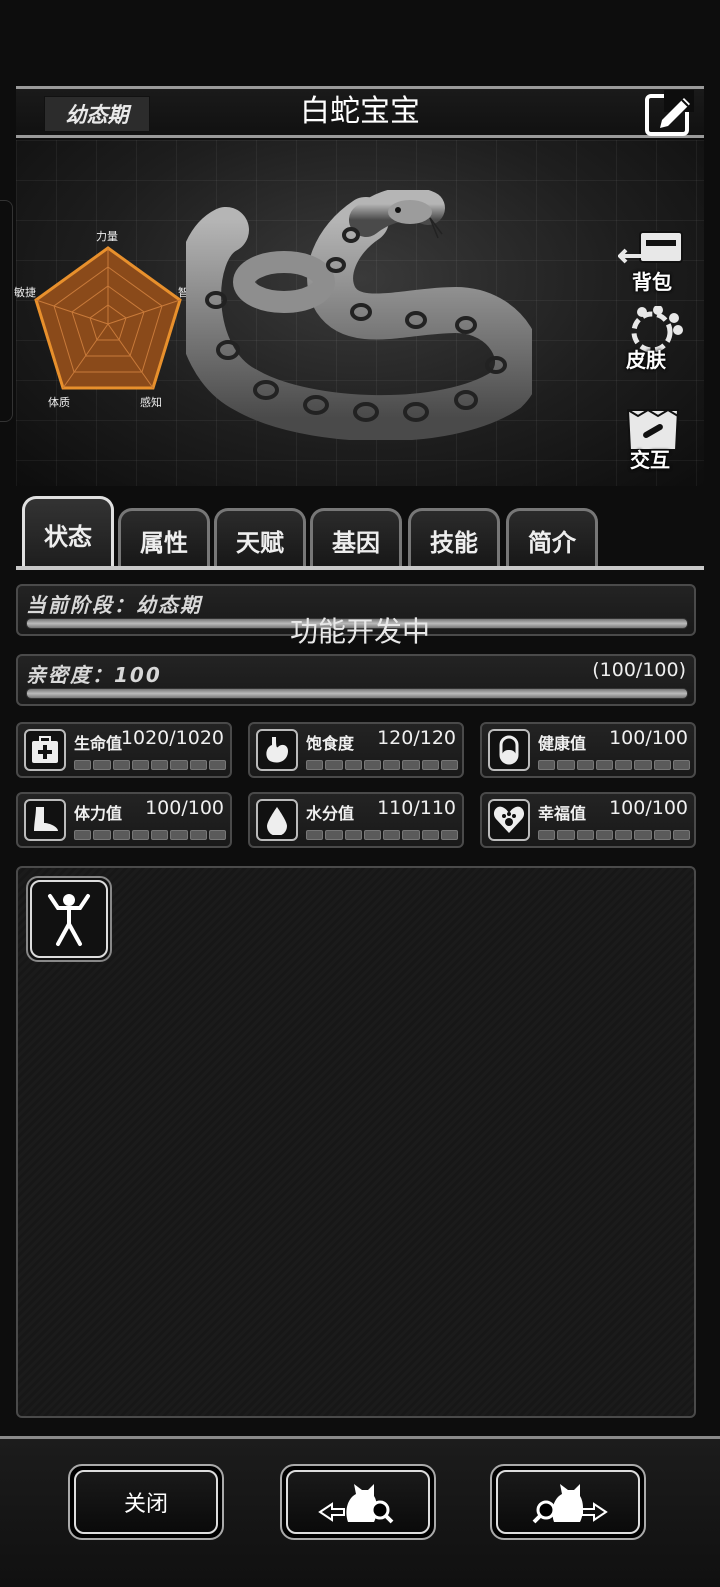 The height and width of the screenshot is (1587, 720). What do you see at coordinates (98, 813) in the screenshot?
I see `stat-label: 体力值` at bounding box center [98, 813].